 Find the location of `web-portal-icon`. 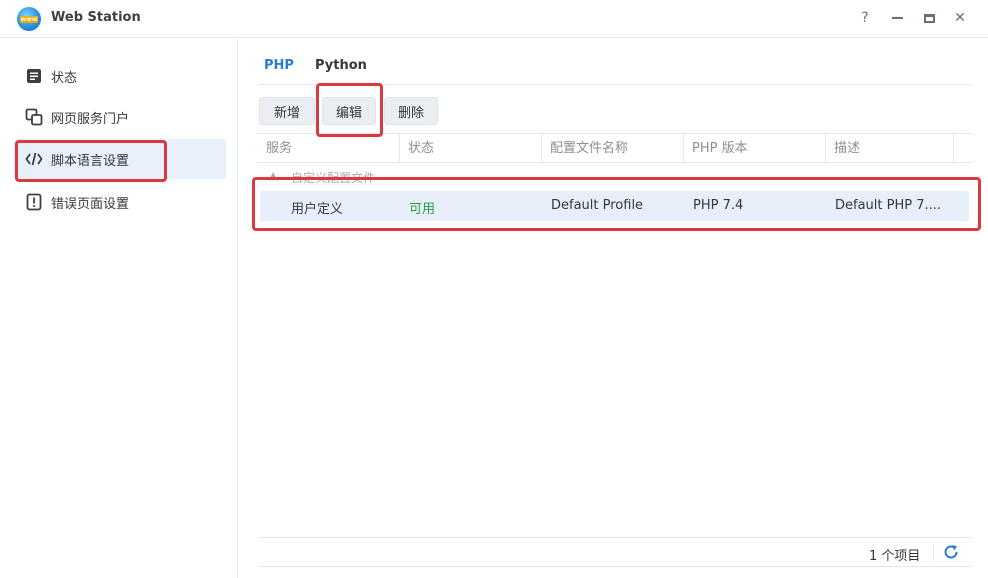

web-portal-icon is located at coordinates (34, 117).